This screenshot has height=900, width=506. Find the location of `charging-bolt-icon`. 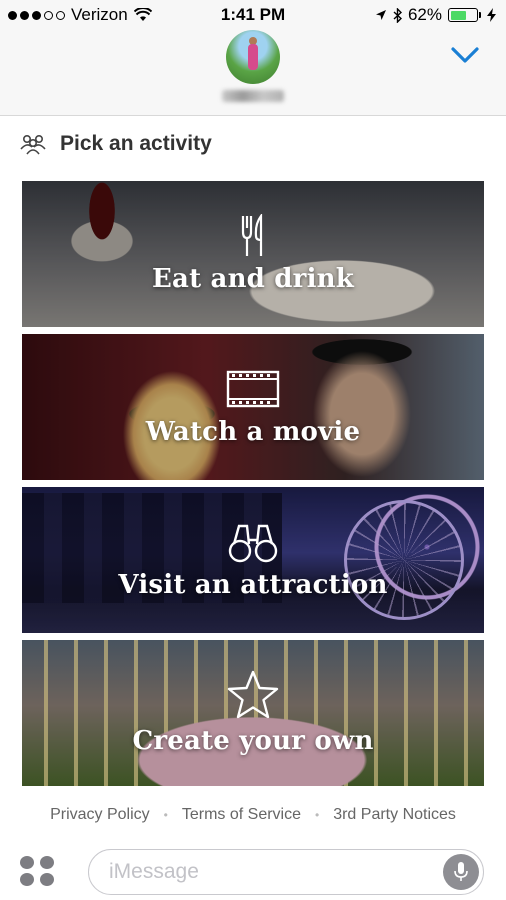

charging-bolt-icon is located at coordinates (491, 15).